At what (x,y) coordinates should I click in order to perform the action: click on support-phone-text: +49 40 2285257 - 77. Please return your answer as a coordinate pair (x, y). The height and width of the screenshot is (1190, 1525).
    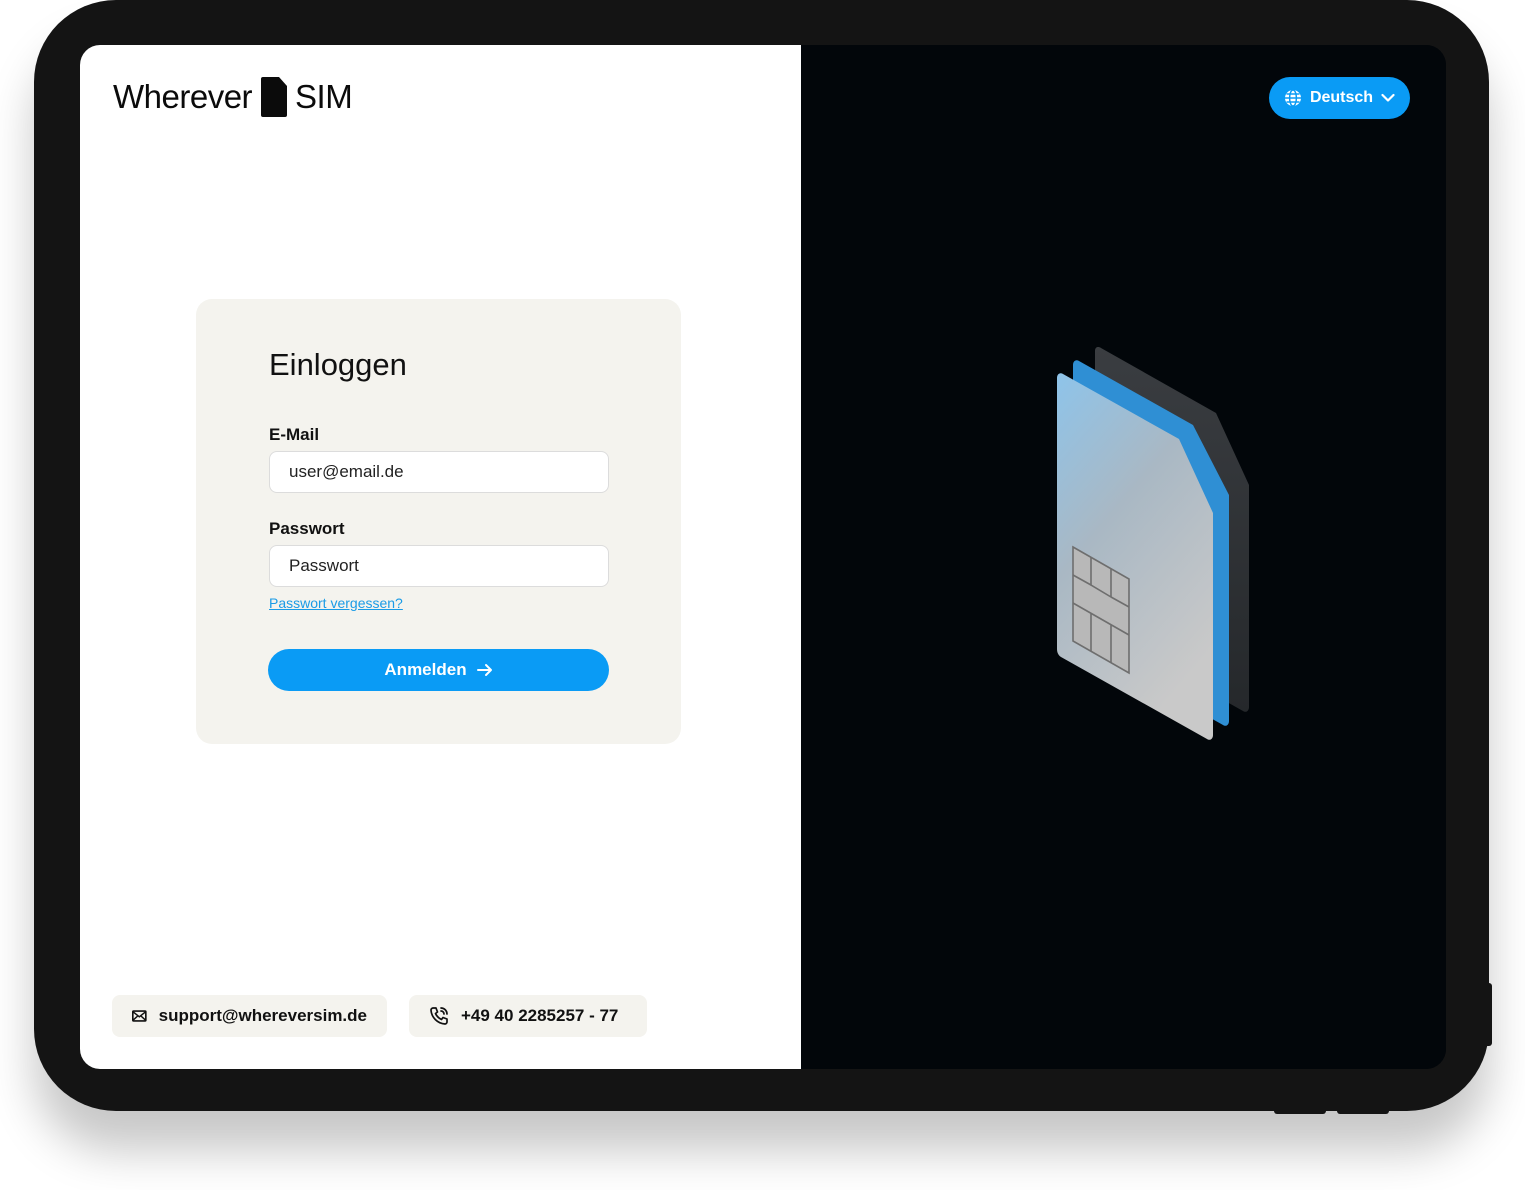
    Looking at the image, I should click on (540, 1015).